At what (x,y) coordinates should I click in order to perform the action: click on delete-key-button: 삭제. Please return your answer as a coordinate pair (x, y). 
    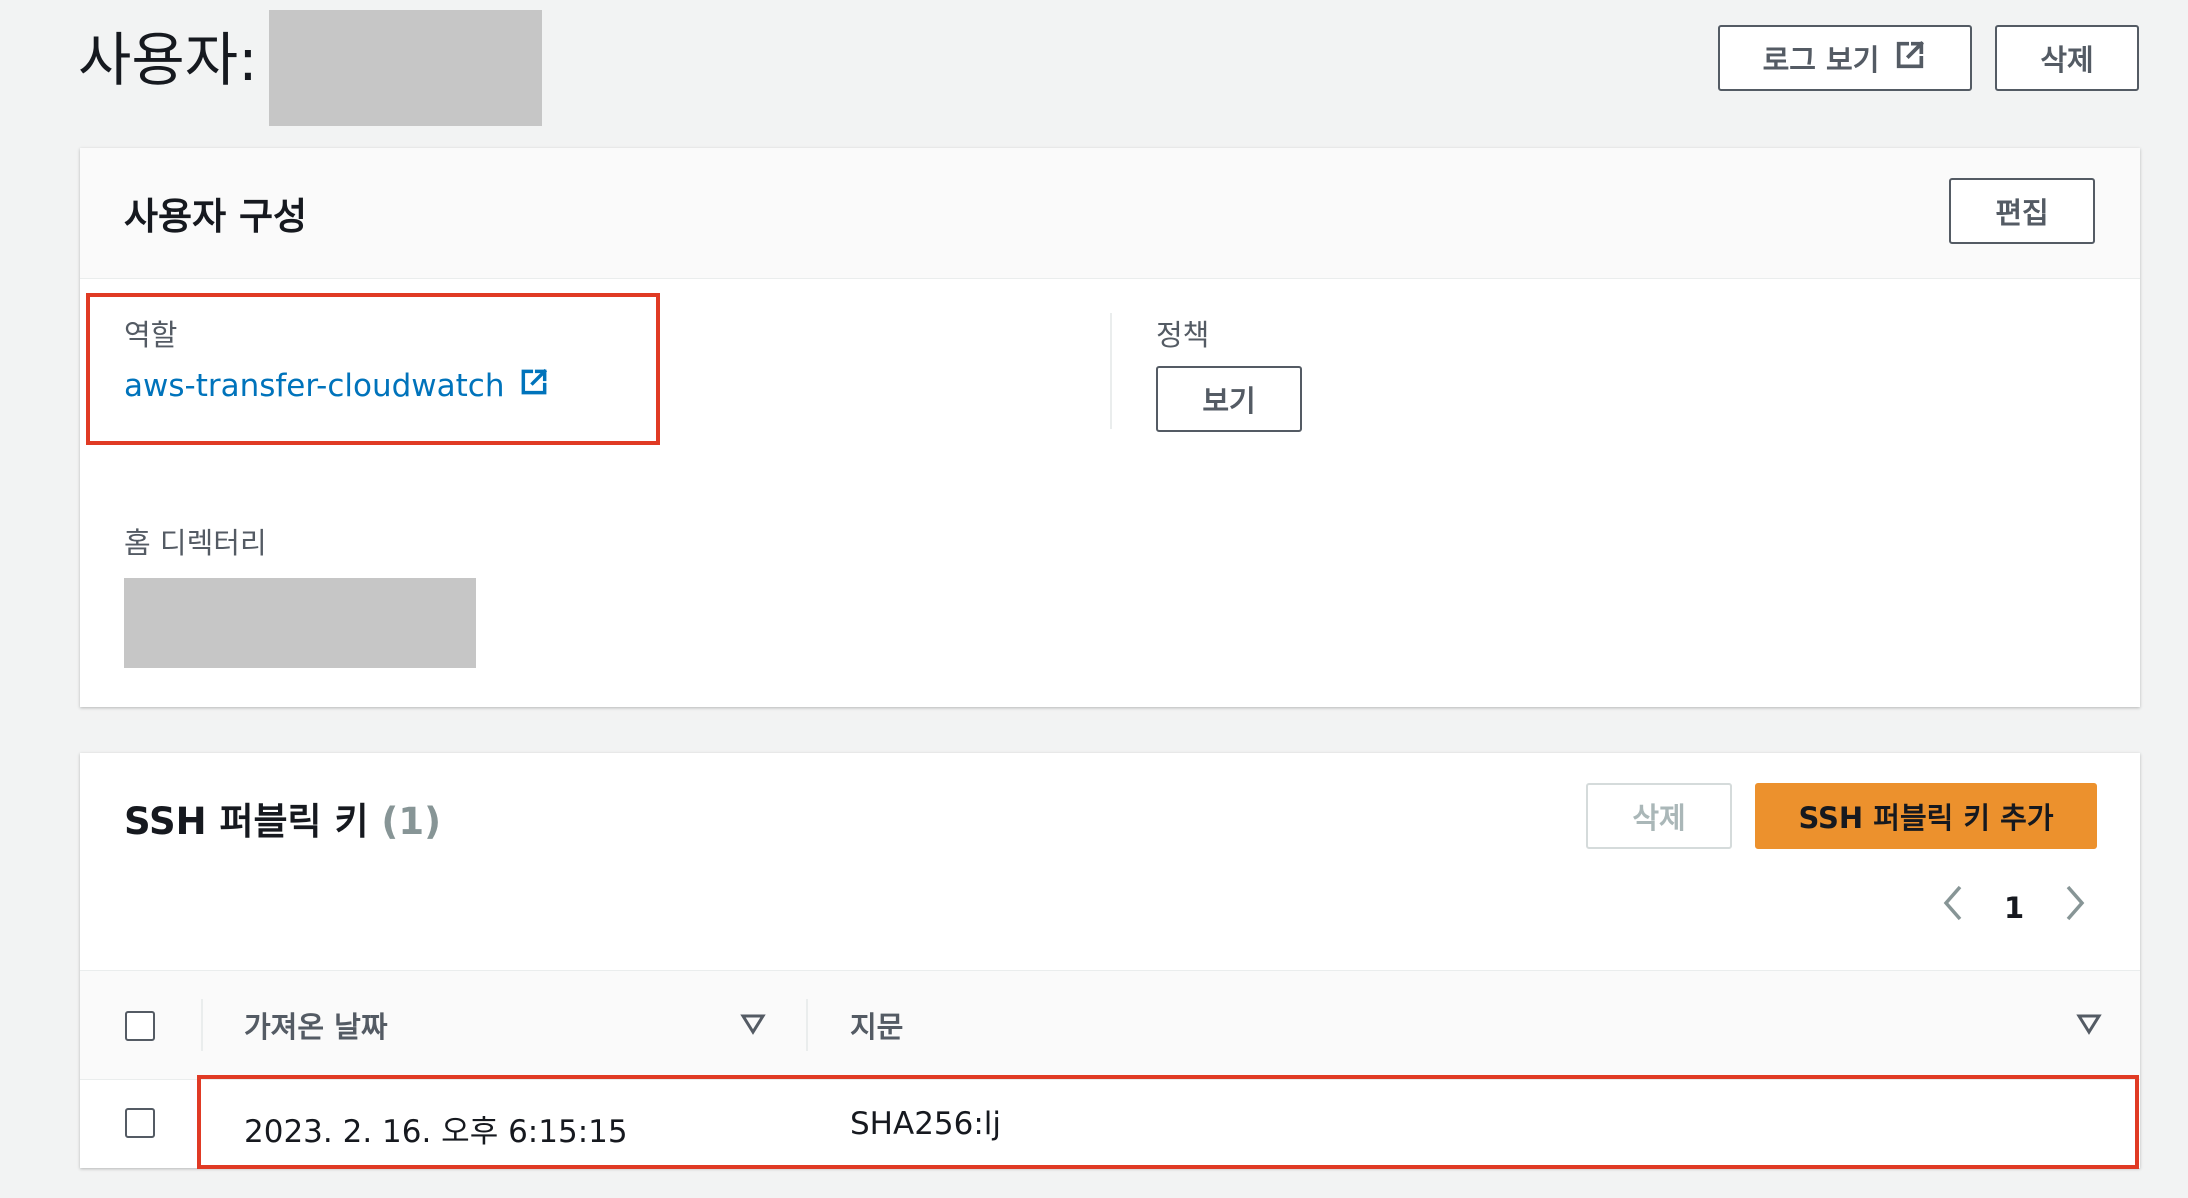
    Looking at the image, I should click on (1659, 816).